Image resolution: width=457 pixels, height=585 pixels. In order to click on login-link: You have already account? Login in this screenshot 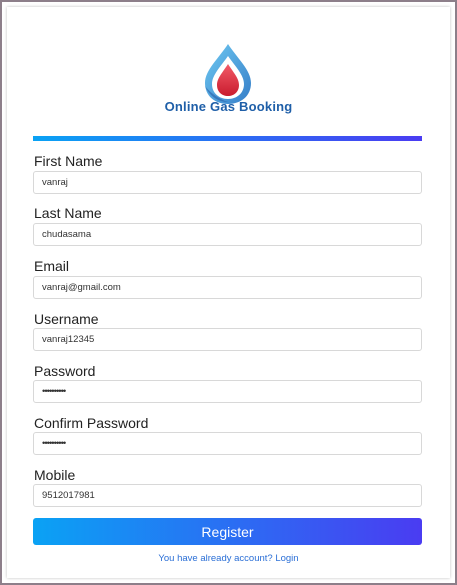, I will do `click(228, 558)`.